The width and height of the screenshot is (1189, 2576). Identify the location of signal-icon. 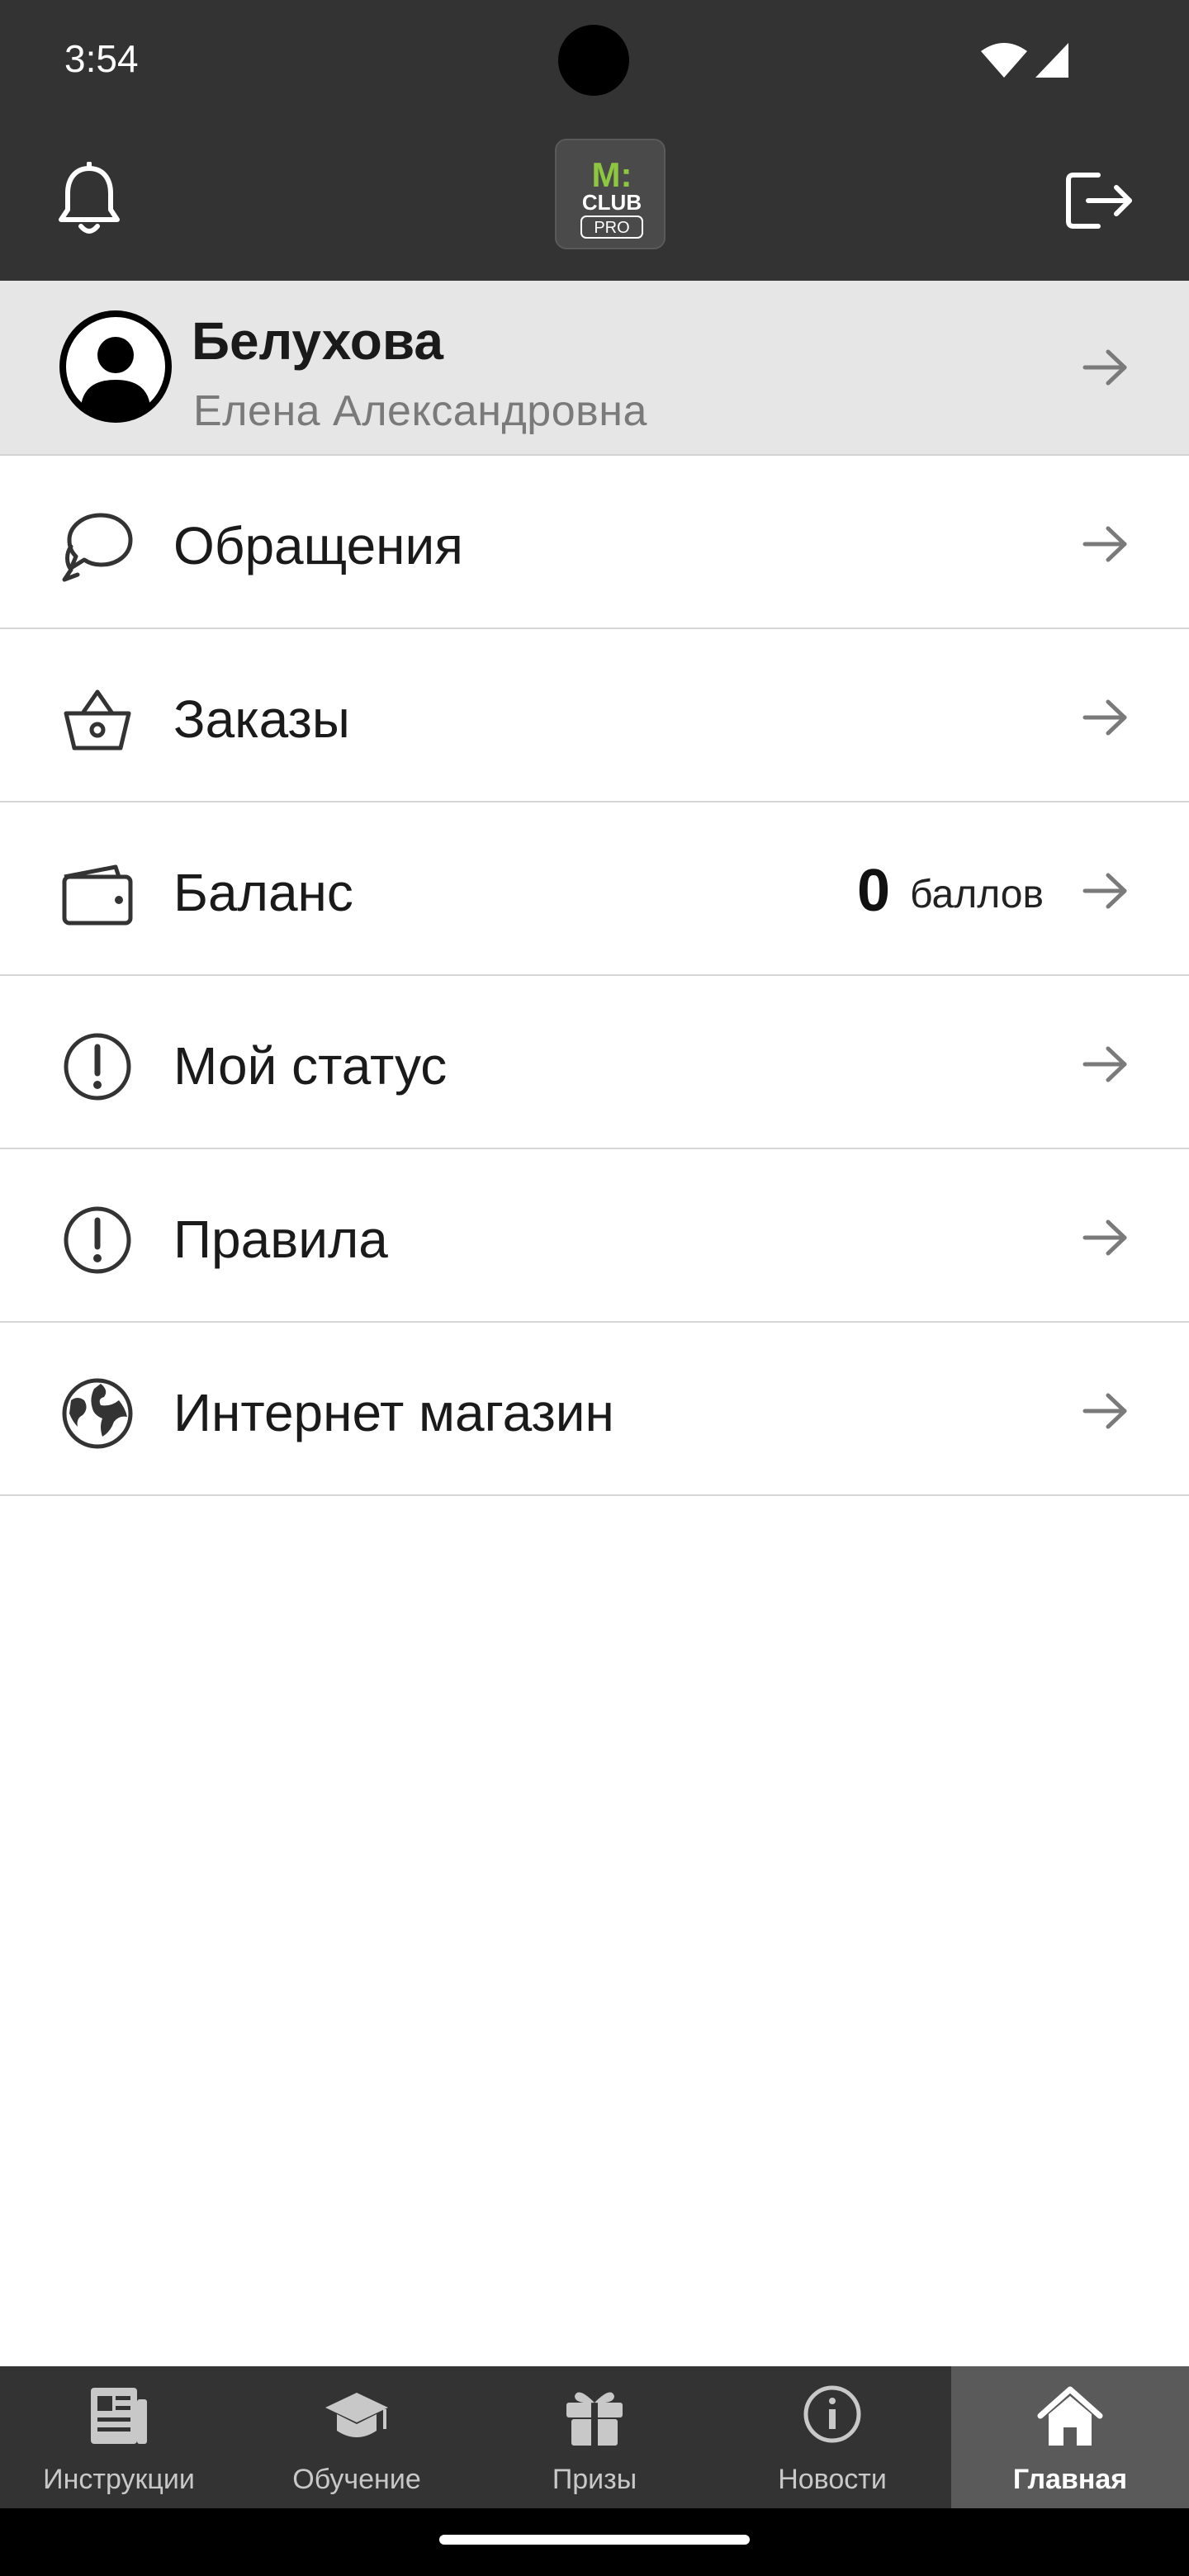
(1051, 60).